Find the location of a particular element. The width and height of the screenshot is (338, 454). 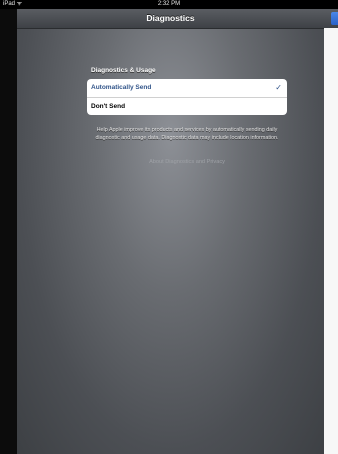

option-dont-send: Don't Send is located at coordinates (187, 106).